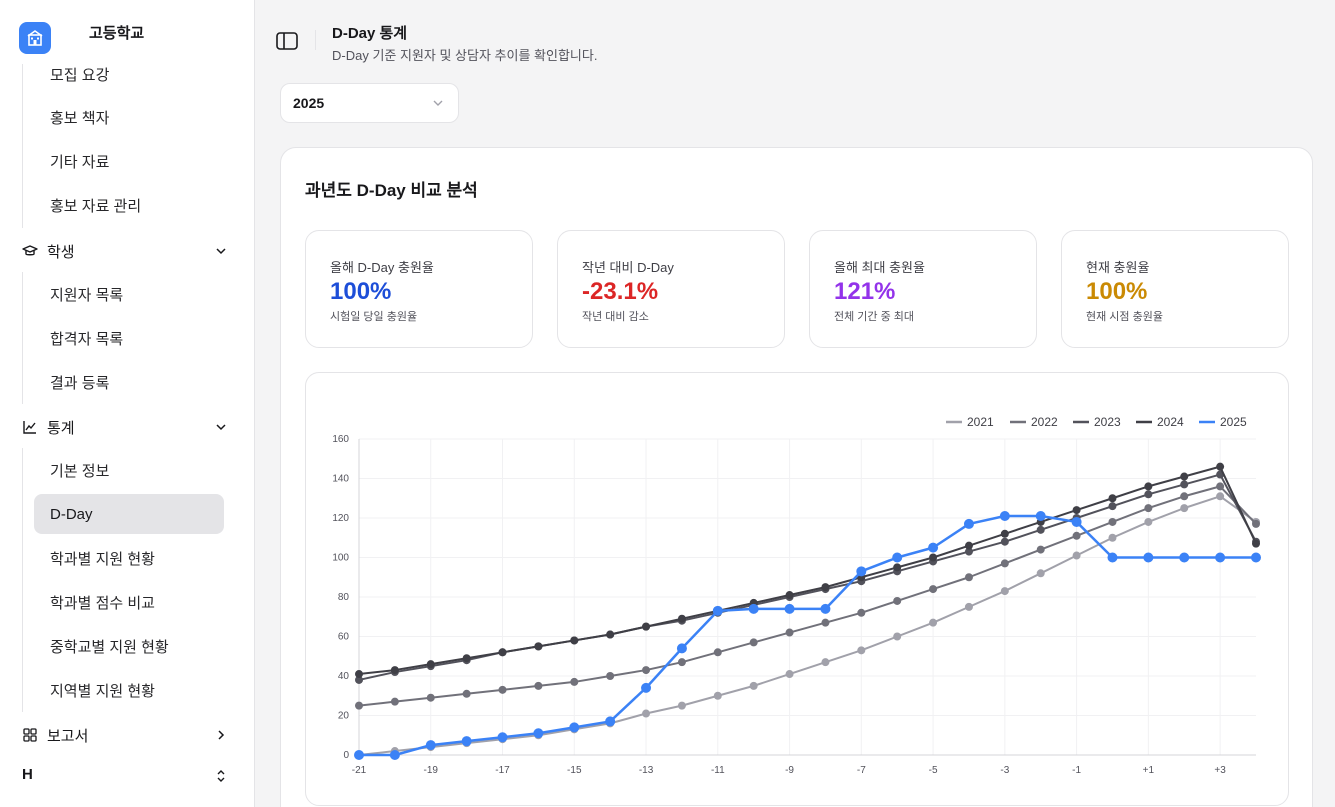 The image size is (1335, 807). I want to click on y-tick-label: 40, so click(344, 676).